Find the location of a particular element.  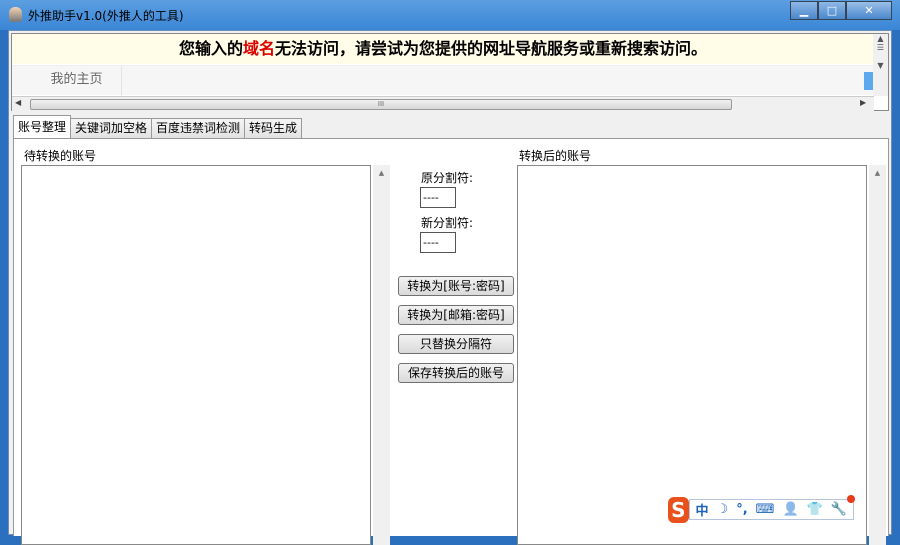

close-button: ✕ is located at coordinates (869, 10).